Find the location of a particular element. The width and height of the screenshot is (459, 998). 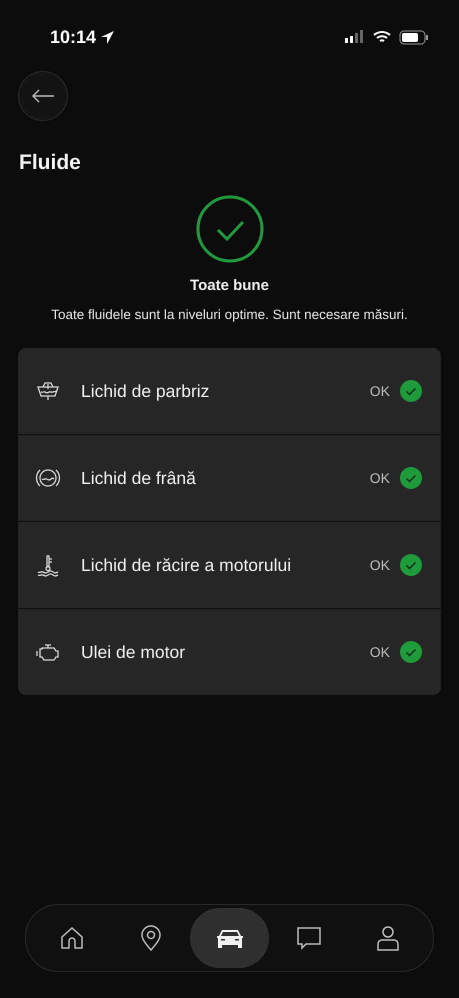

location-arrow-icon is located at coordinates (108, 37).